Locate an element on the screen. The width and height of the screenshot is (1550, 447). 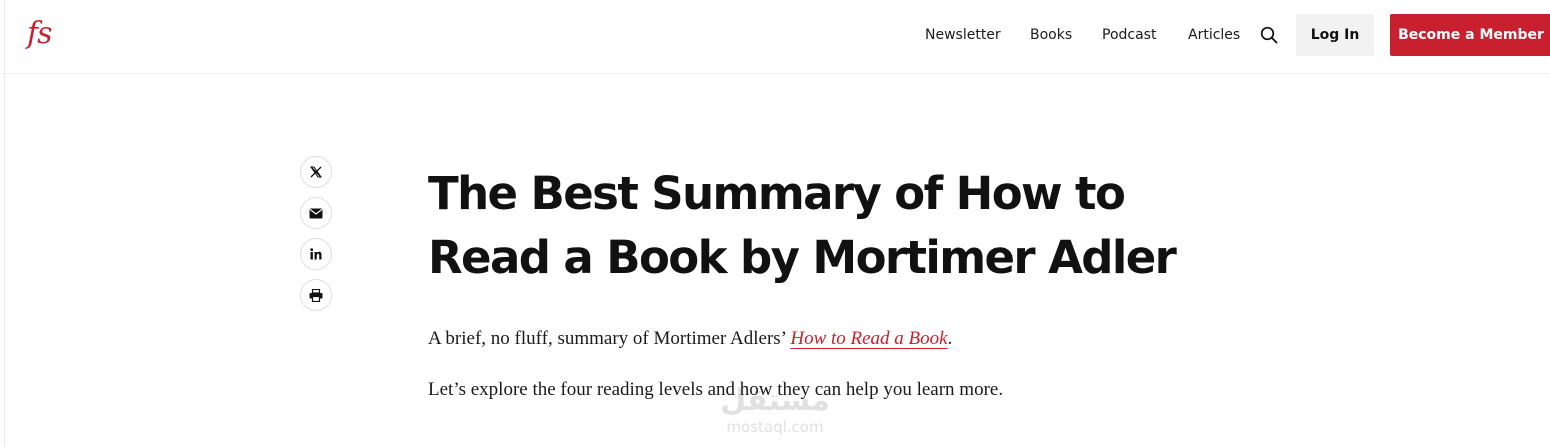
nav-link-books: Books is located at coordinates (1051, 35).